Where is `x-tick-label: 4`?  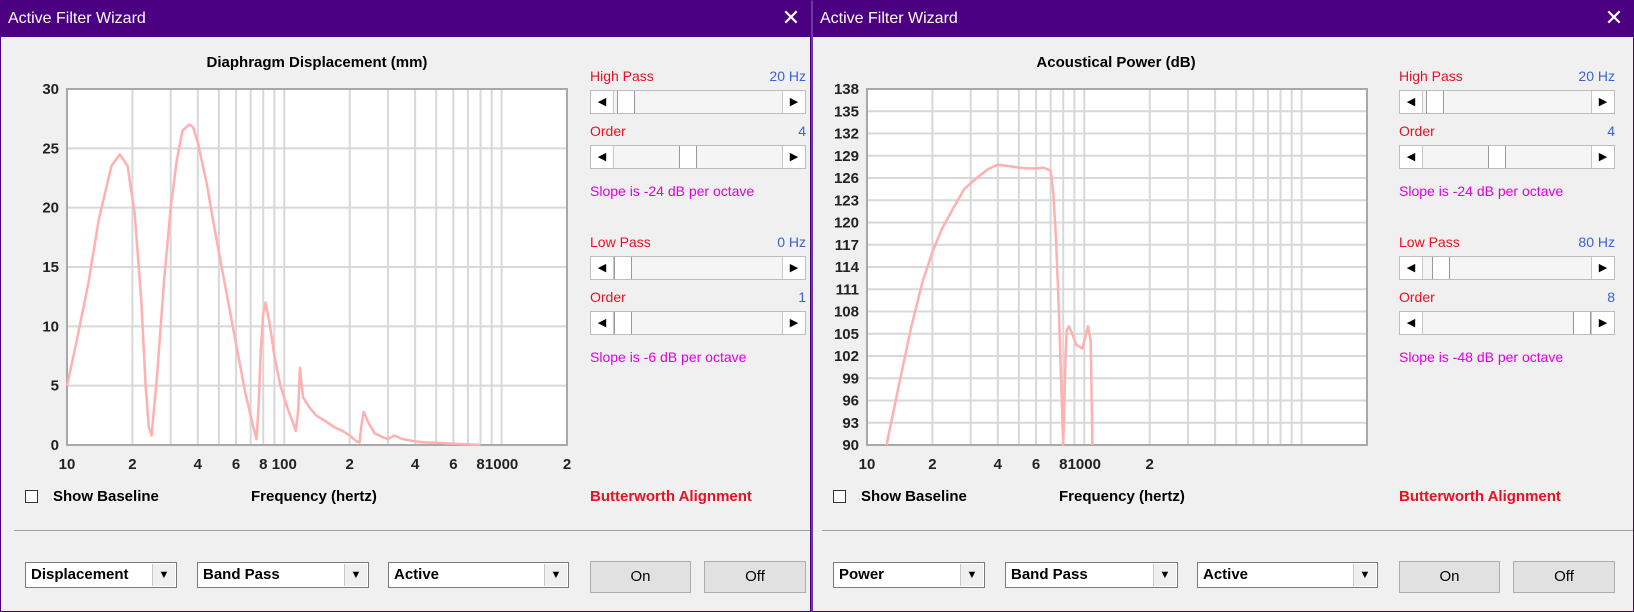
x-tick-label: 4 is located at coordinates (415, 464).